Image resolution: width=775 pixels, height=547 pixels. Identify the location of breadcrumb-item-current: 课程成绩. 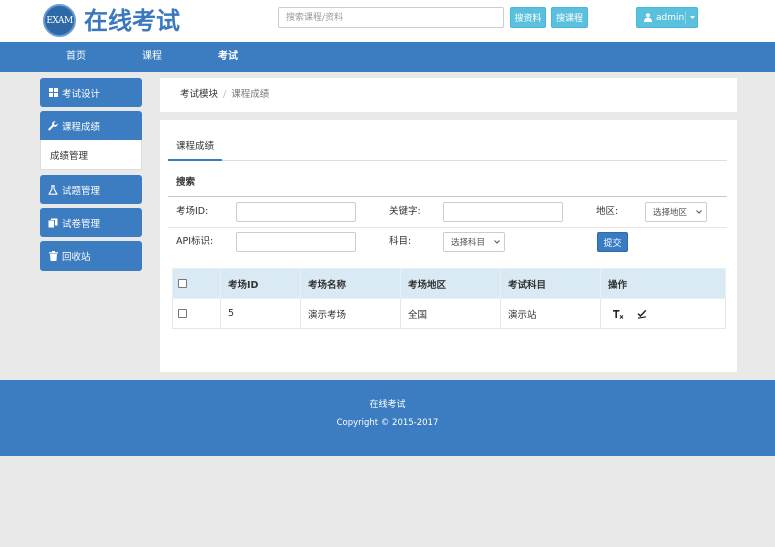
(250, 94).